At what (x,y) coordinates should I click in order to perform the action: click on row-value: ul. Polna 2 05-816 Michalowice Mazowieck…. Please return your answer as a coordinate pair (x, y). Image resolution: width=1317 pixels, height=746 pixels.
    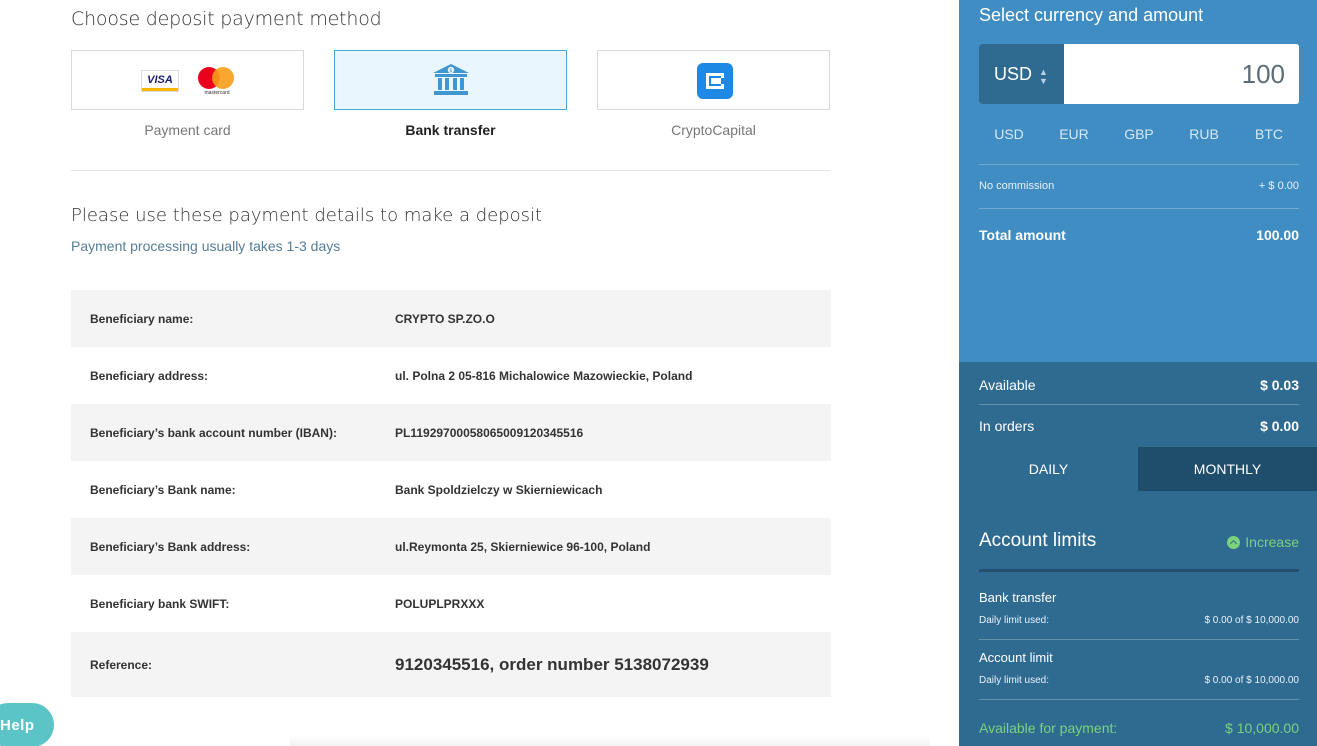
    Looking at the image, I should click on (544, 375).